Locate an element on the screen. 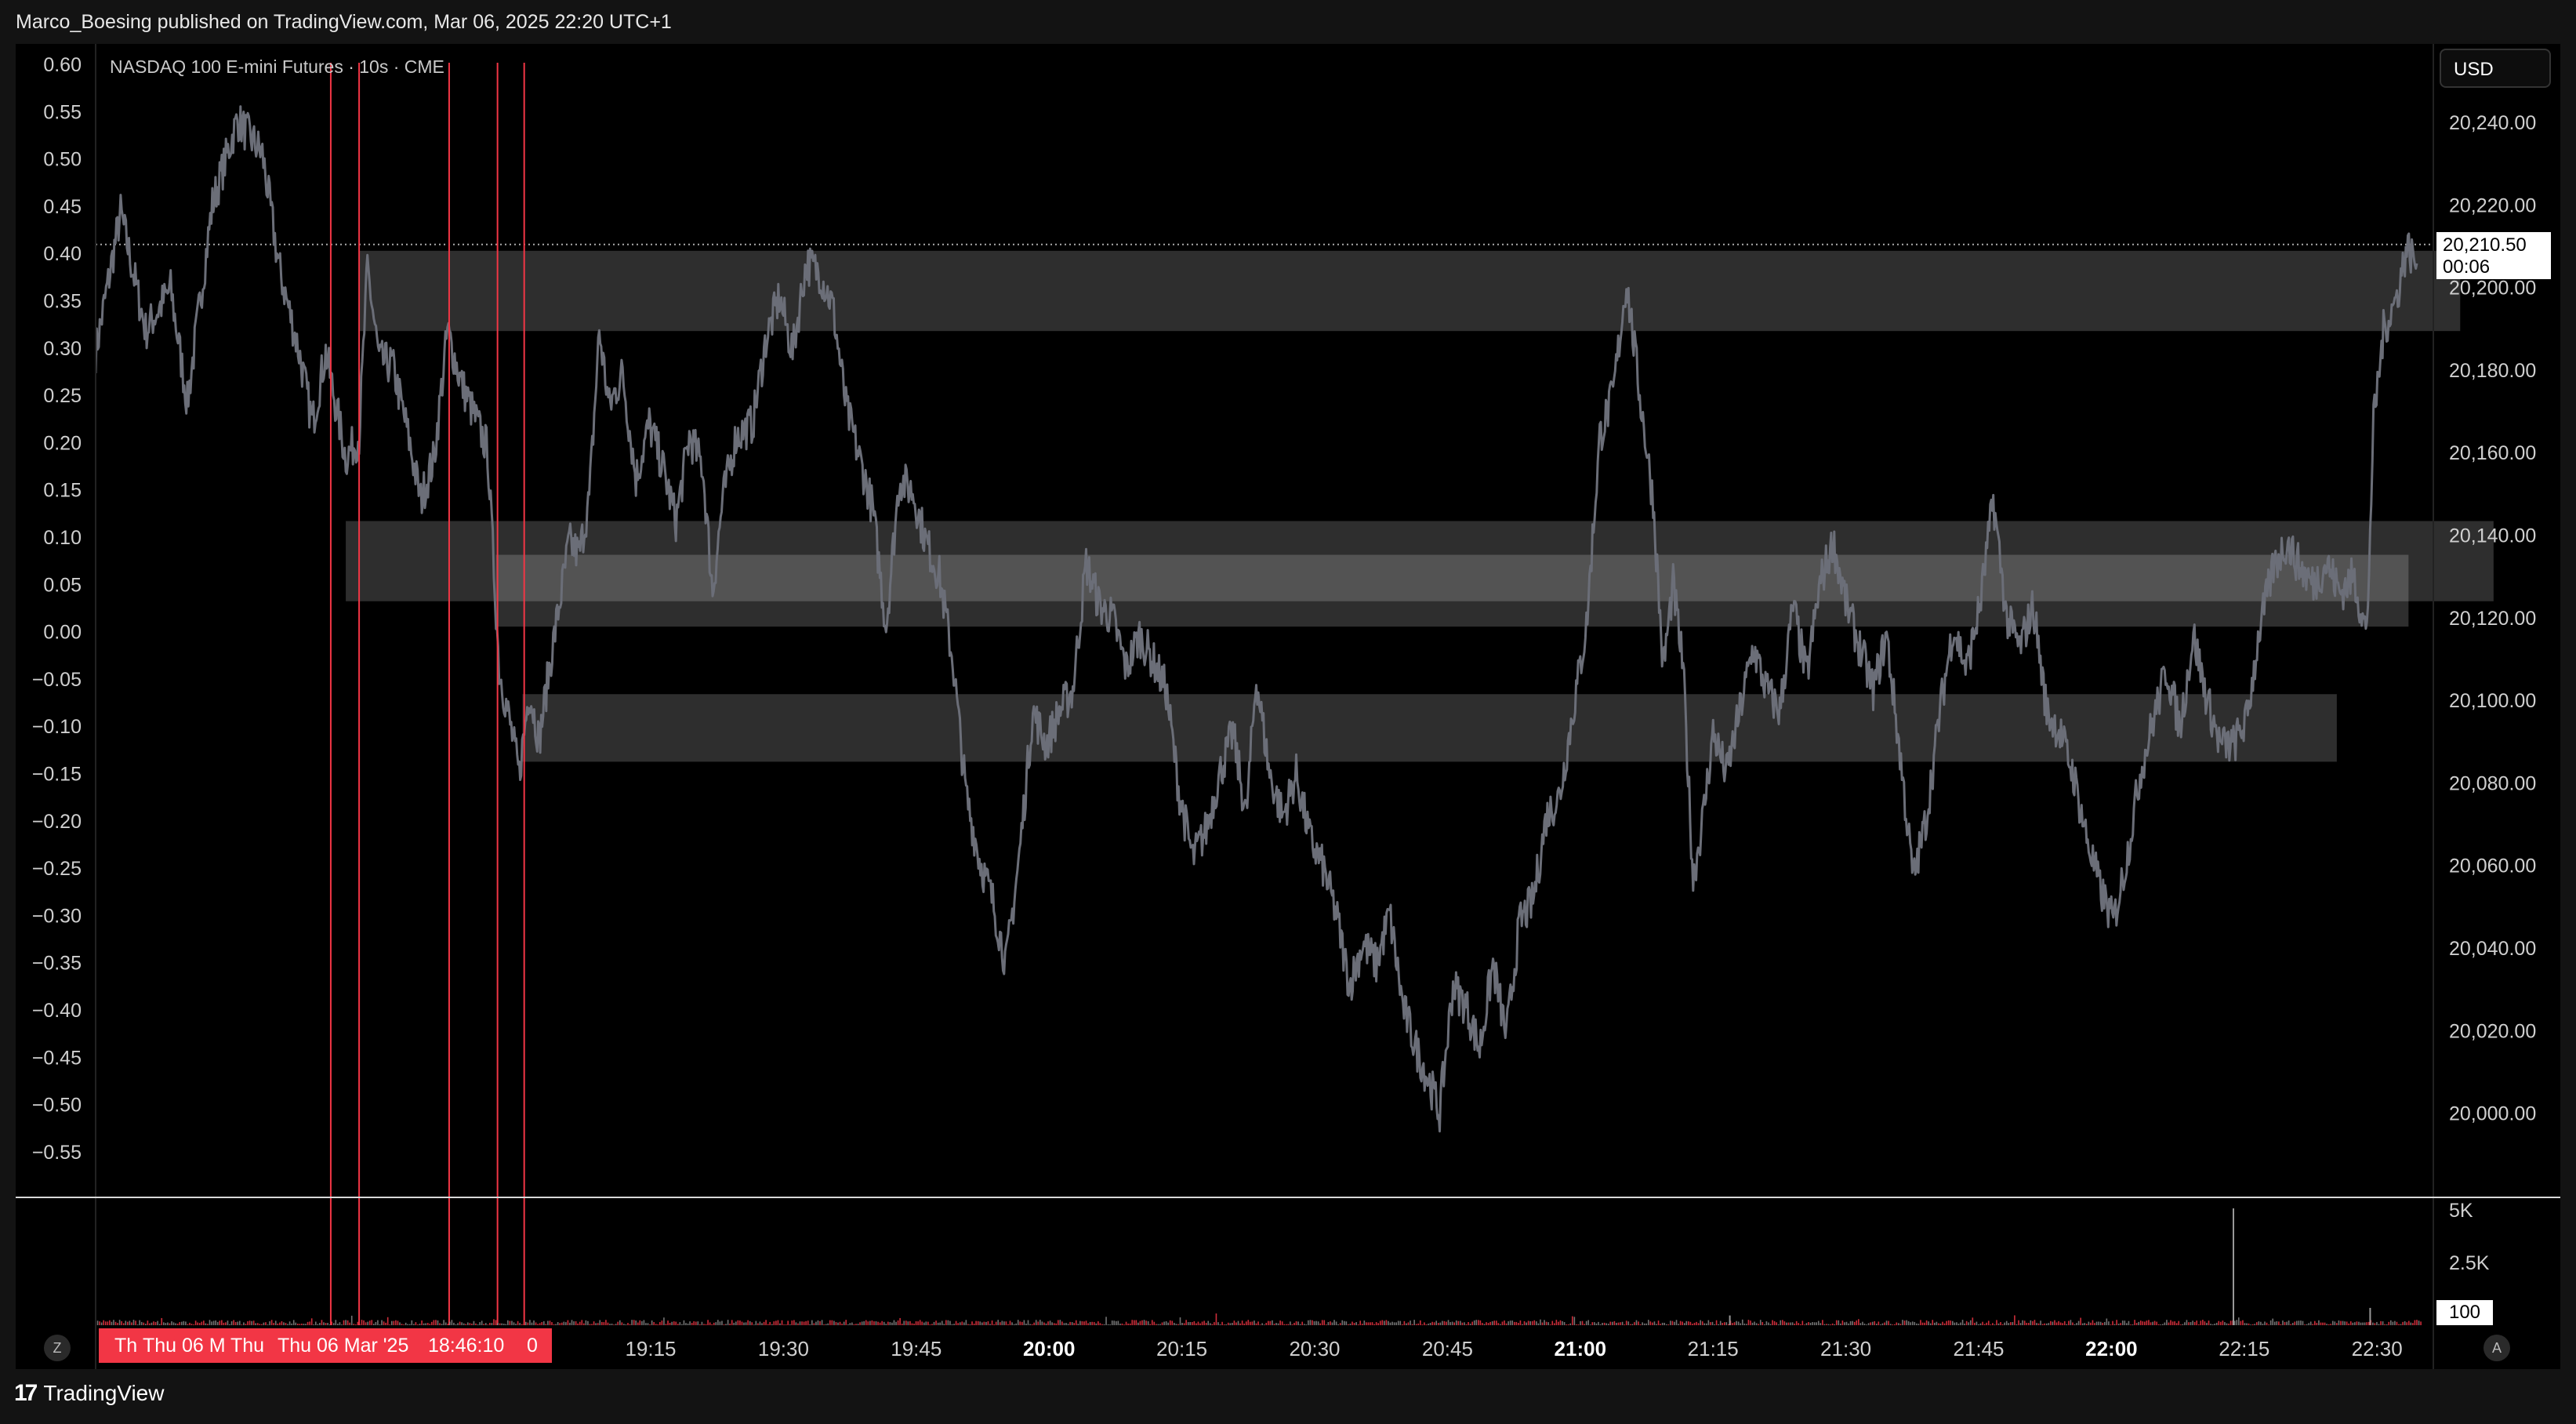 The height and width of the screenshot is (1424, 2576). left-scale-label: −0.15 is located at coordinates (57, 775).